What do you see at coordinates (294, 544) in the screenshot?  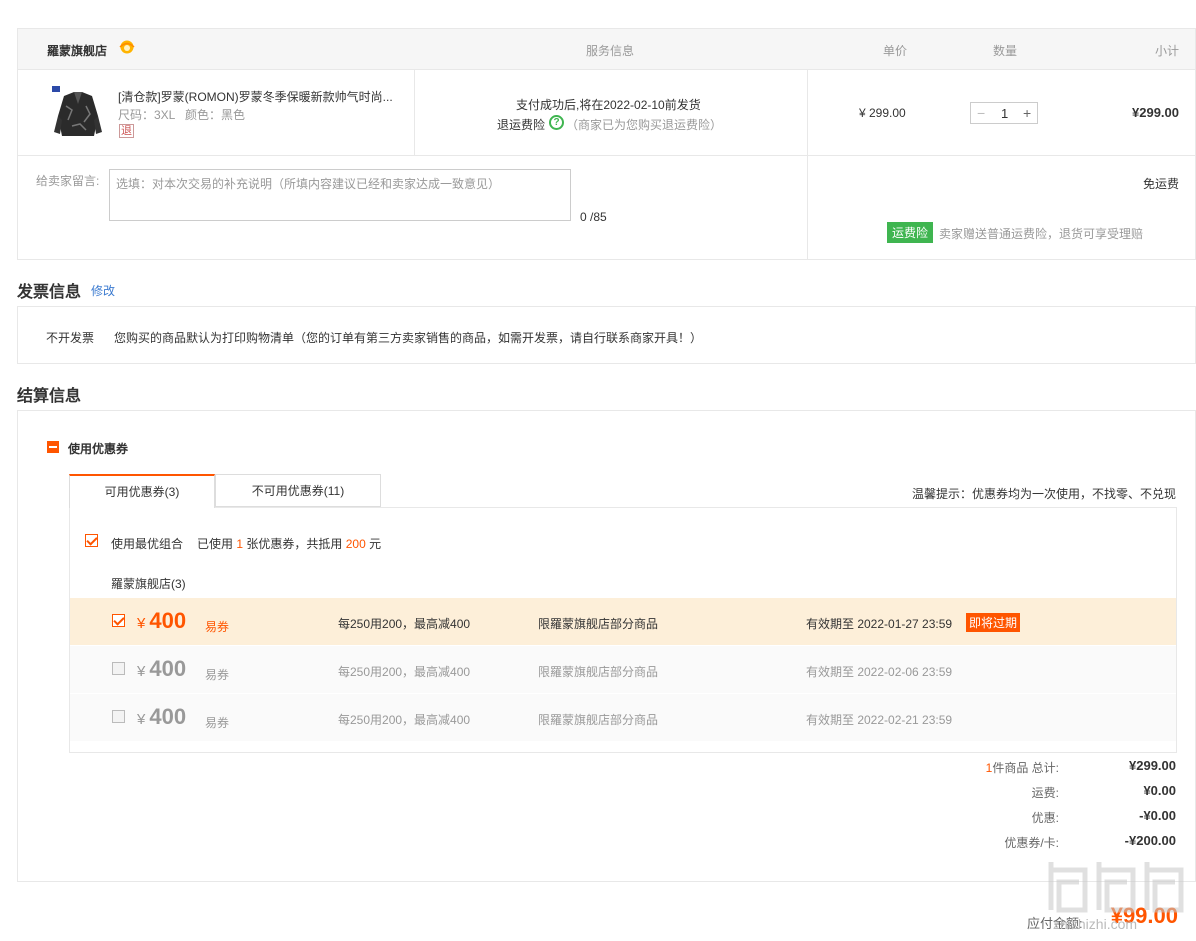 I see `used-mid: 张优惠券，共抵用` at bounding box center [294, 544].